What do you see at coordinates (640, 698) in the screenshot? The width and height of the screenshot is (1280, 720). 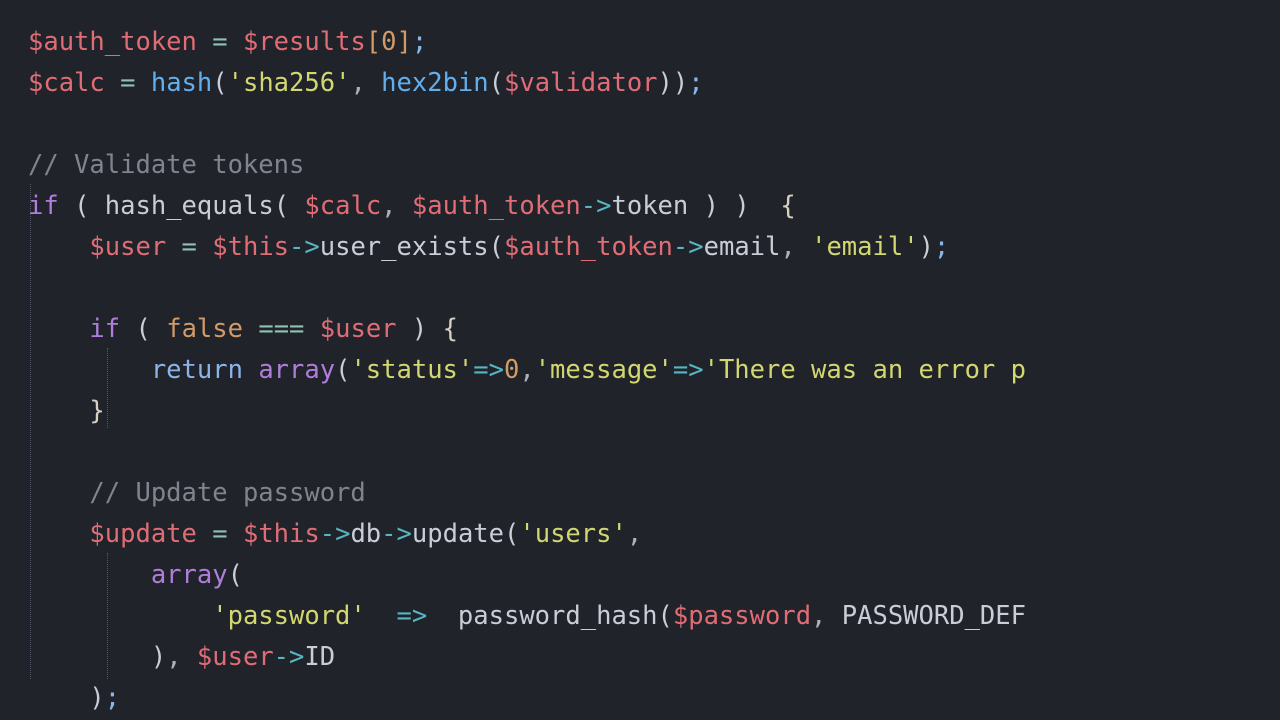 I see `code-line: );` at bounding box center [640, 698].